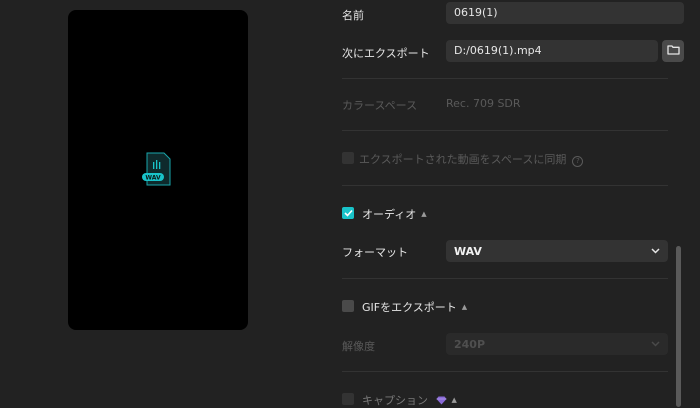 The height and width of the screenshot is (408, 700). I want to click on browse-folder-button, so click(673, 51).